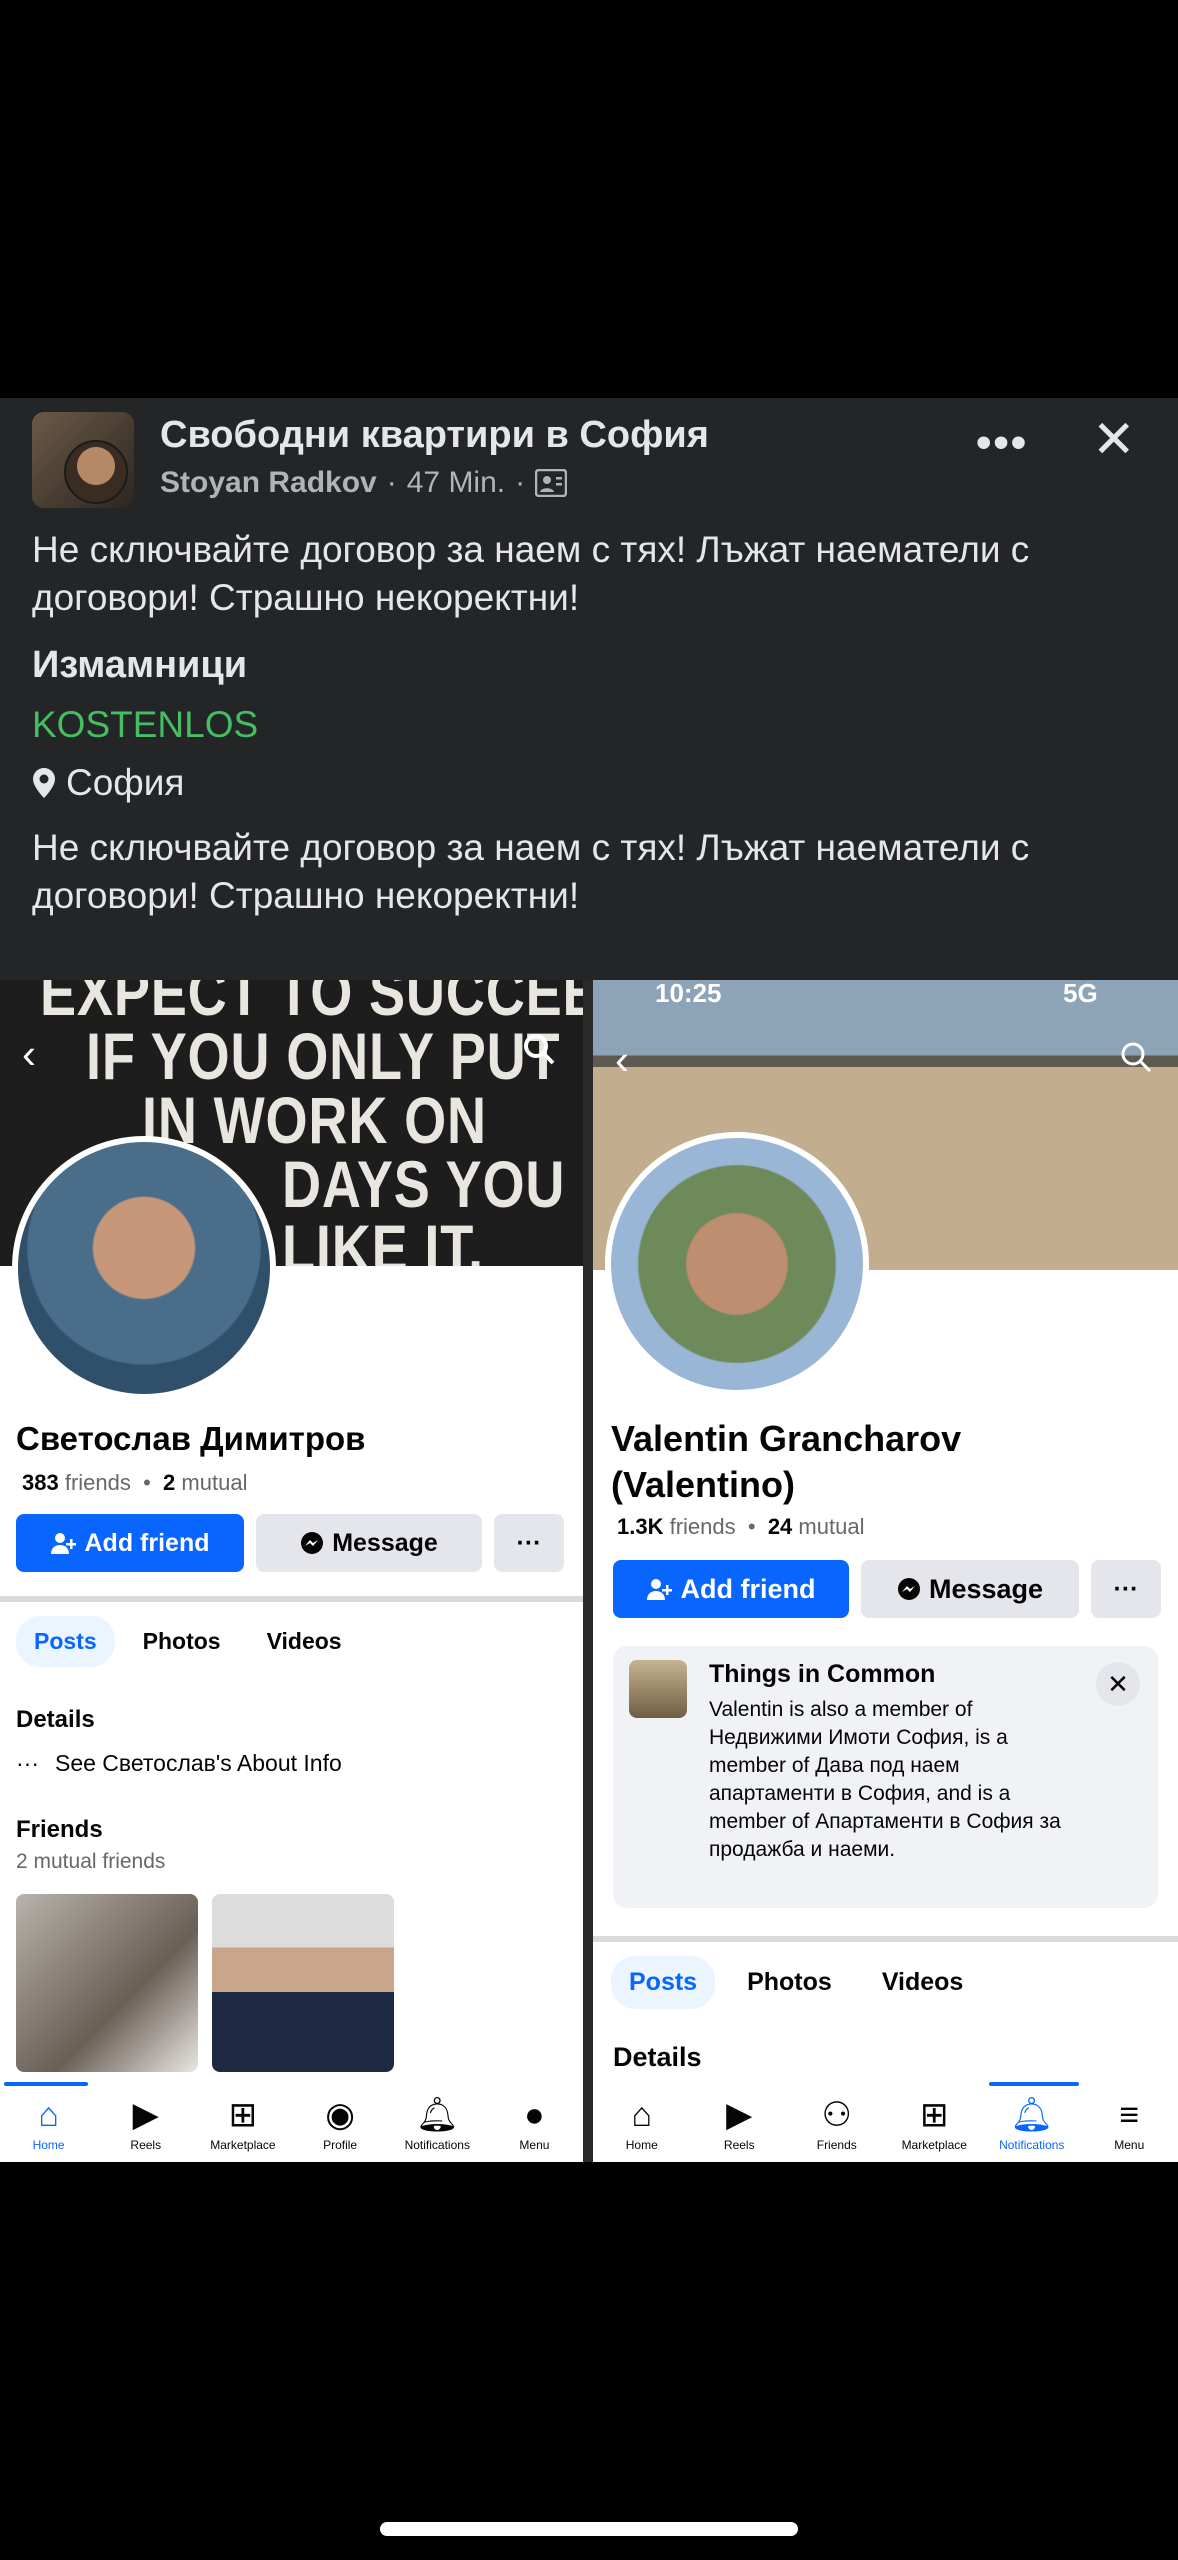 This screenshot has height=2560, width=1178. I want to click on post-time: 47 Min., so click(456, 483).